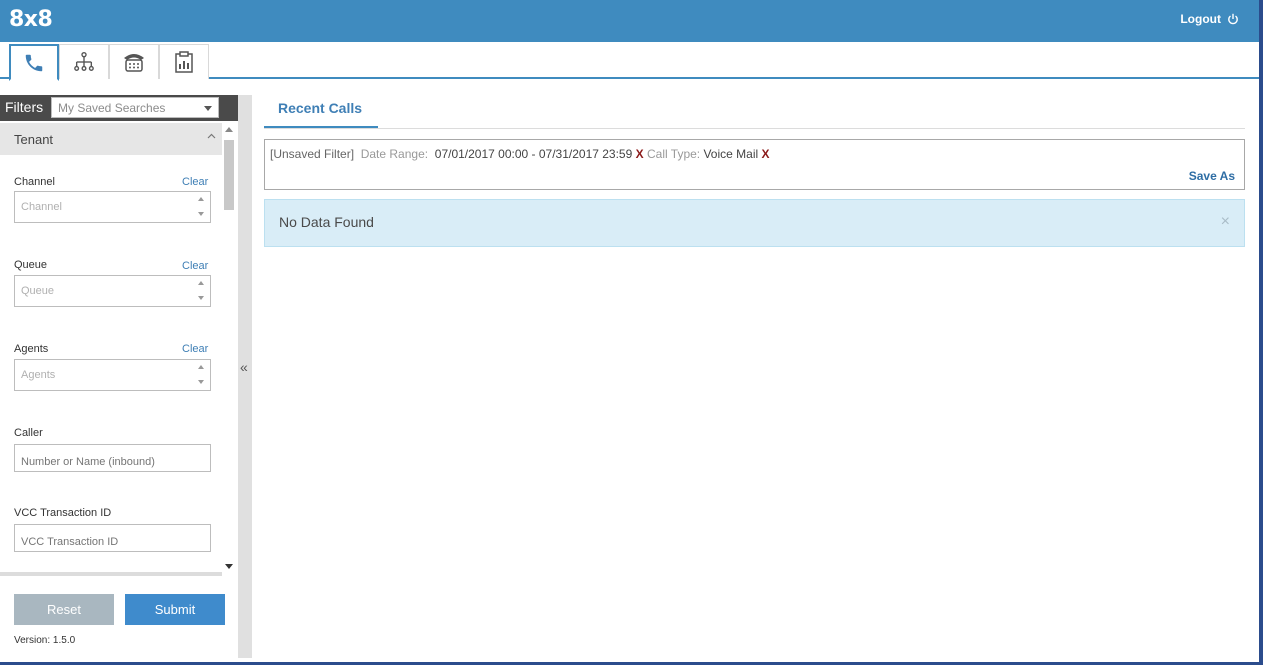  What do you see at coordinates (24, 107) in the screenshot?
I see `filters-title: Filters` at bounding box center [24, 107].